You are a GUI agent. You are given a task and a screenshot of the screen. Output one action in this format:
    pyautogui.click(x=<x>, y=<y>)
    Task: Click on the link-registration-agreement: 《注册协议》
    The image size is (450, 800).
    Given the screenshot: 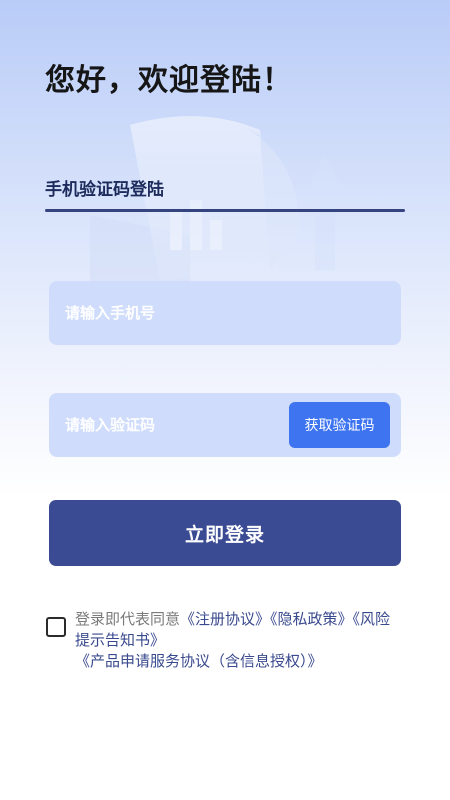 What is the action you would take?
    pyautogui.click(x=225, y=619)
    